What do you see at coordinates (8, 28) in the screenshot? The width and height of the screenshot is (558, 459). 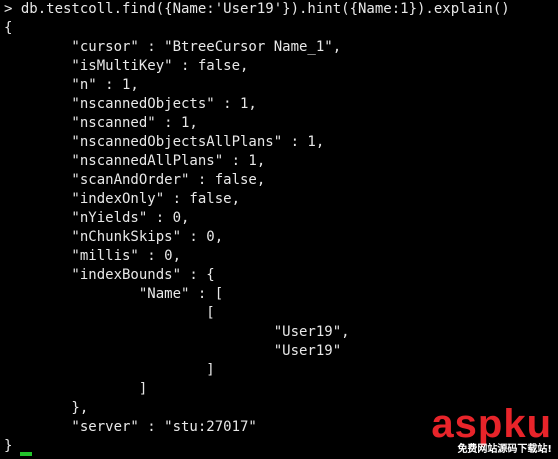 I see `output-line: {` at bounding box center [8, 28].